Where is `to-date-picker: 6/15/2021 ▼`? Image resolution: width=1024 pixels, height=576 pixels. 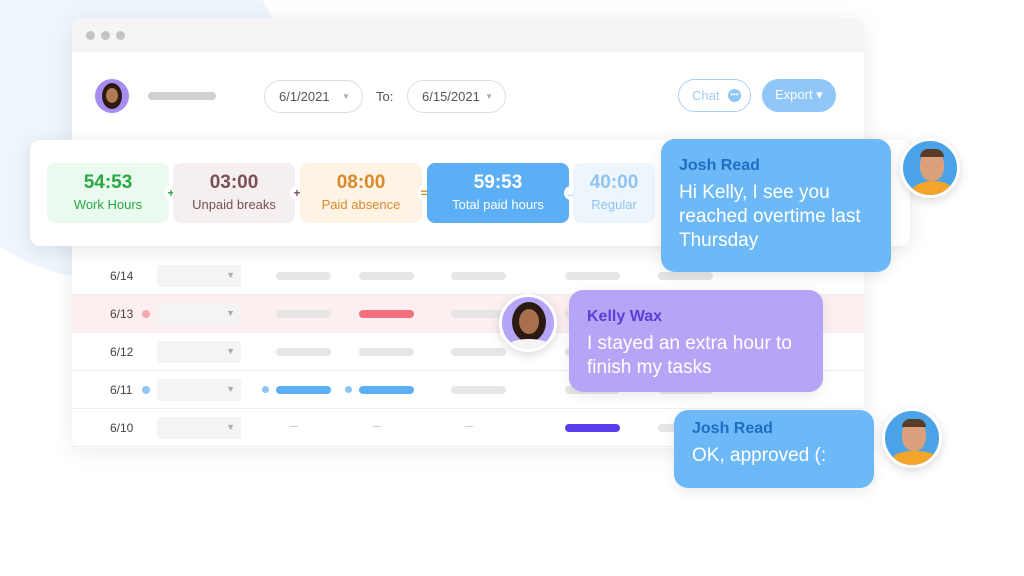
to-date-picker: 6/15/2021 ▼ is located at coordinates (456, 96).